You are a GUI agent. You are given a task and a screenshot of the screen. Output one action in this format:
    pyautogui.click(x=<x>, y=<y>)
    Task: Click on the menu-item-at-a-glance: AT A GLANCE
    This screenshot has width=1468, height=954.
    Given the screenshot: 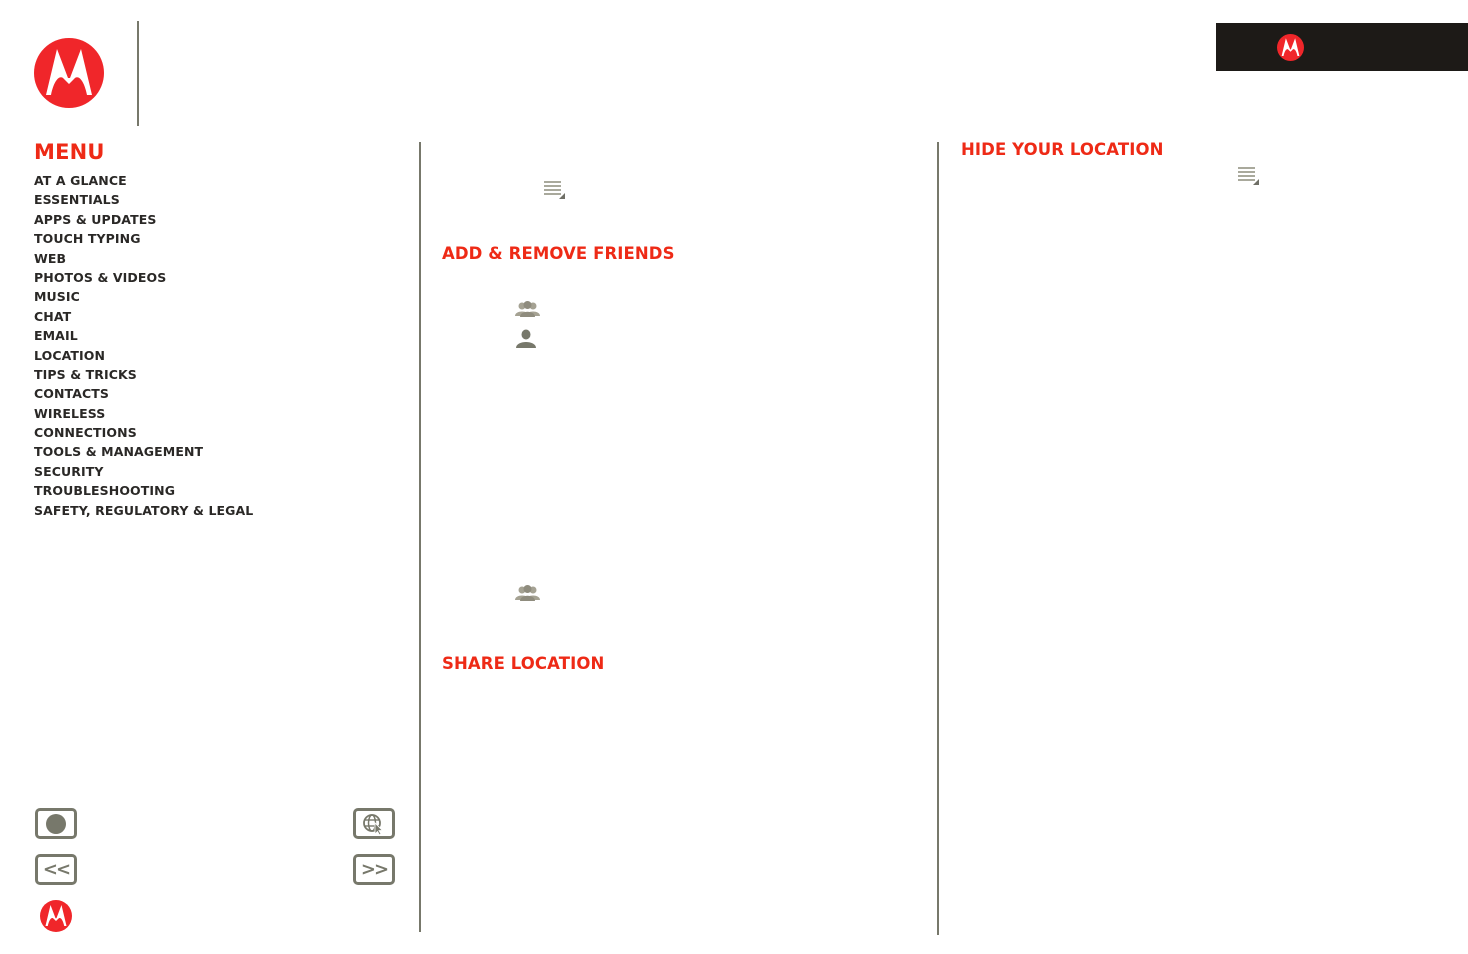 What is the action you would take?
    pyautogui.click(x=143, y=180)
    